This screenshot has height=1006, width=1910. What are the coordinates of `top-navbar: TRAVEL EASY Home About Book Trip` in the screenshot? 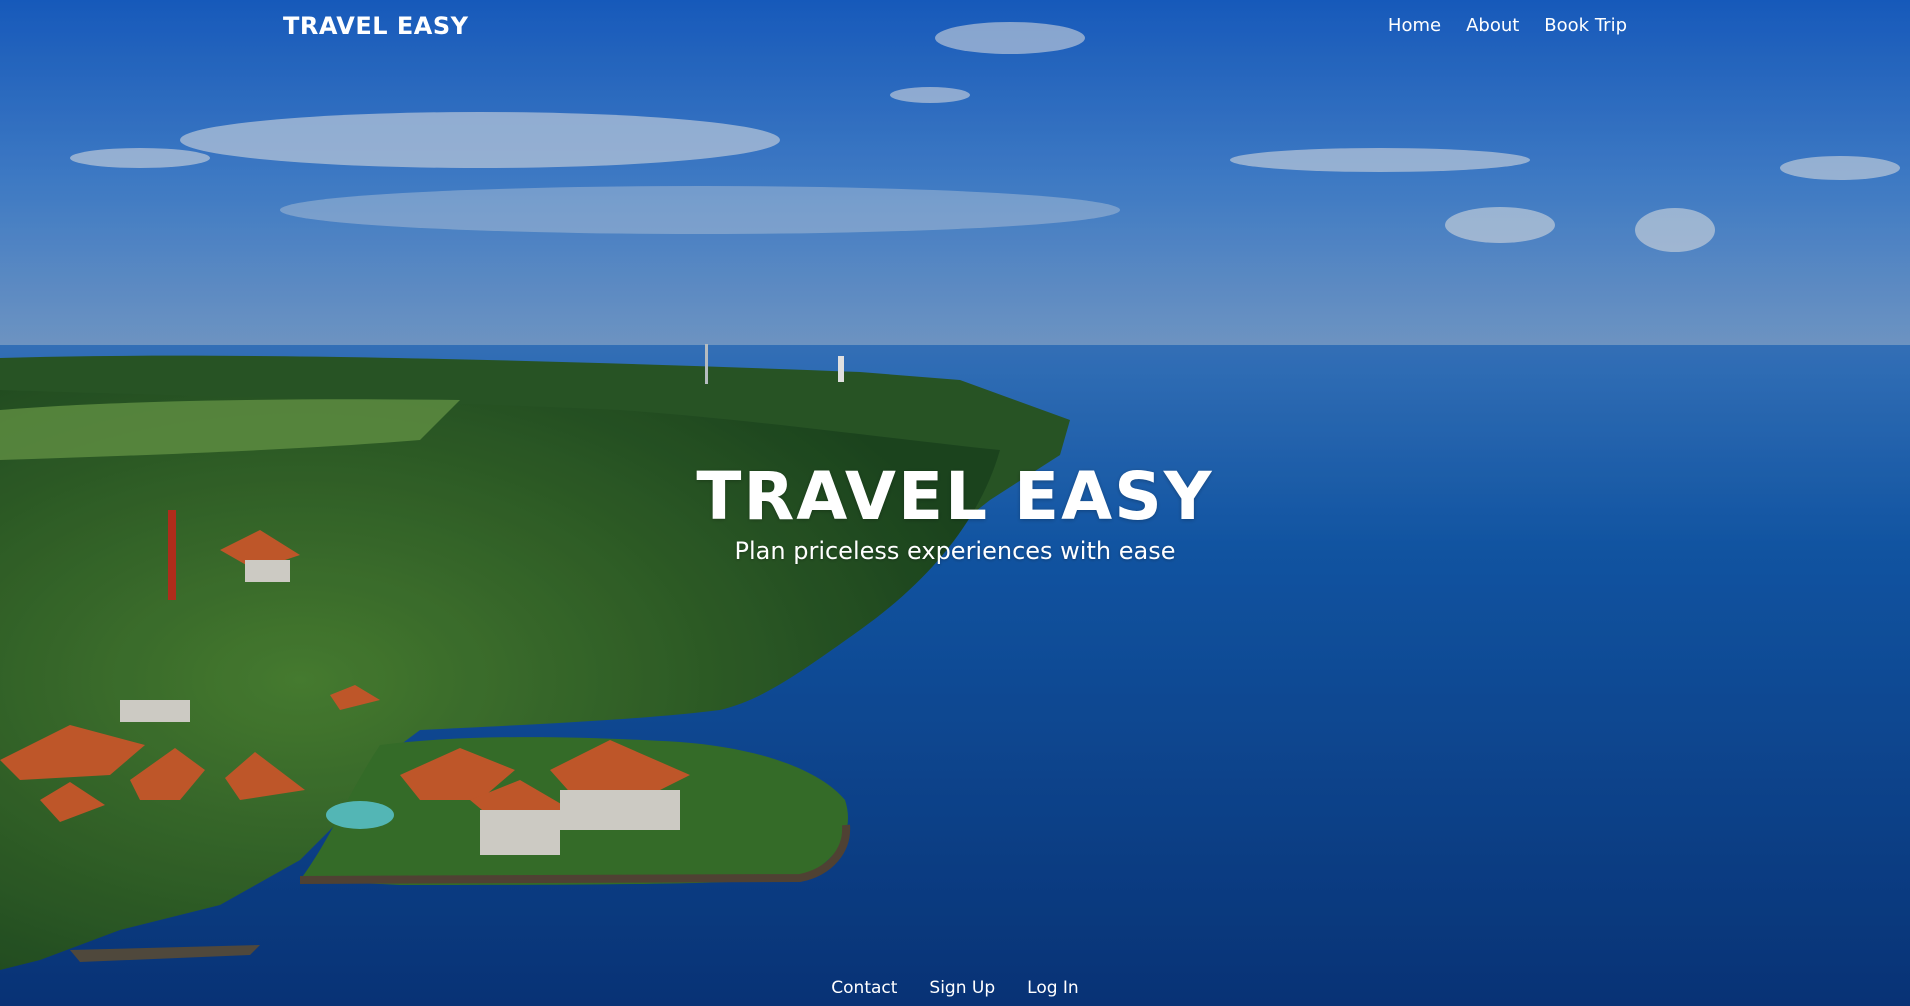 It's located at (955, 27).